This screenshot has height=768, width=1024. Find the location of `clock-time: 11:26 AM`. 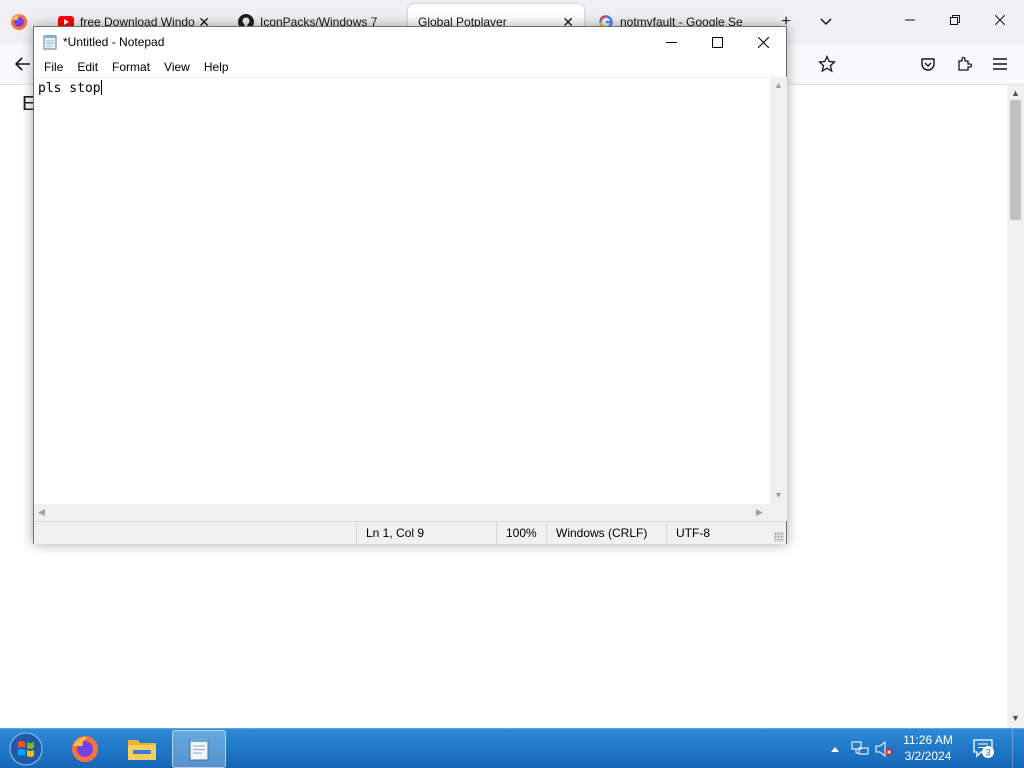

clock-time: 11:26 AM is located at coordinates (928, 740).